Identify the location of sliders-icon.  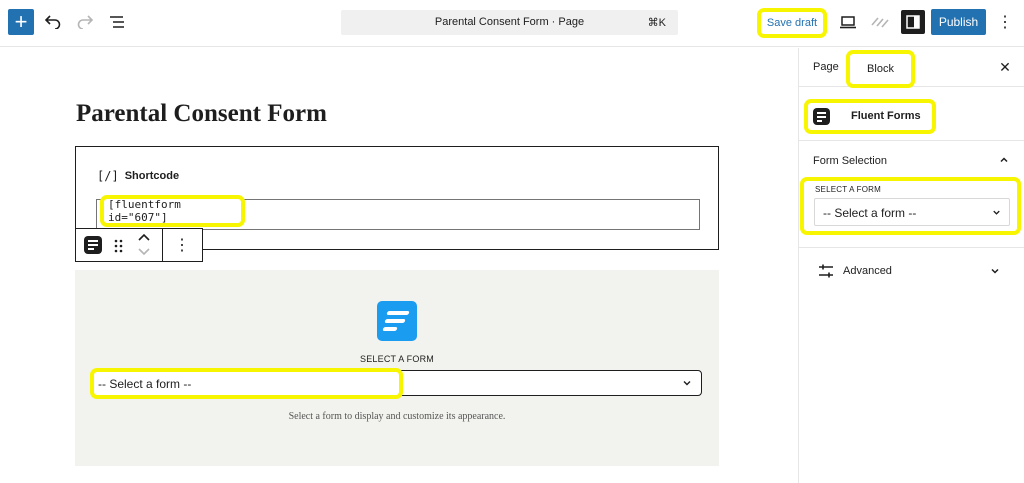
(826, 271).